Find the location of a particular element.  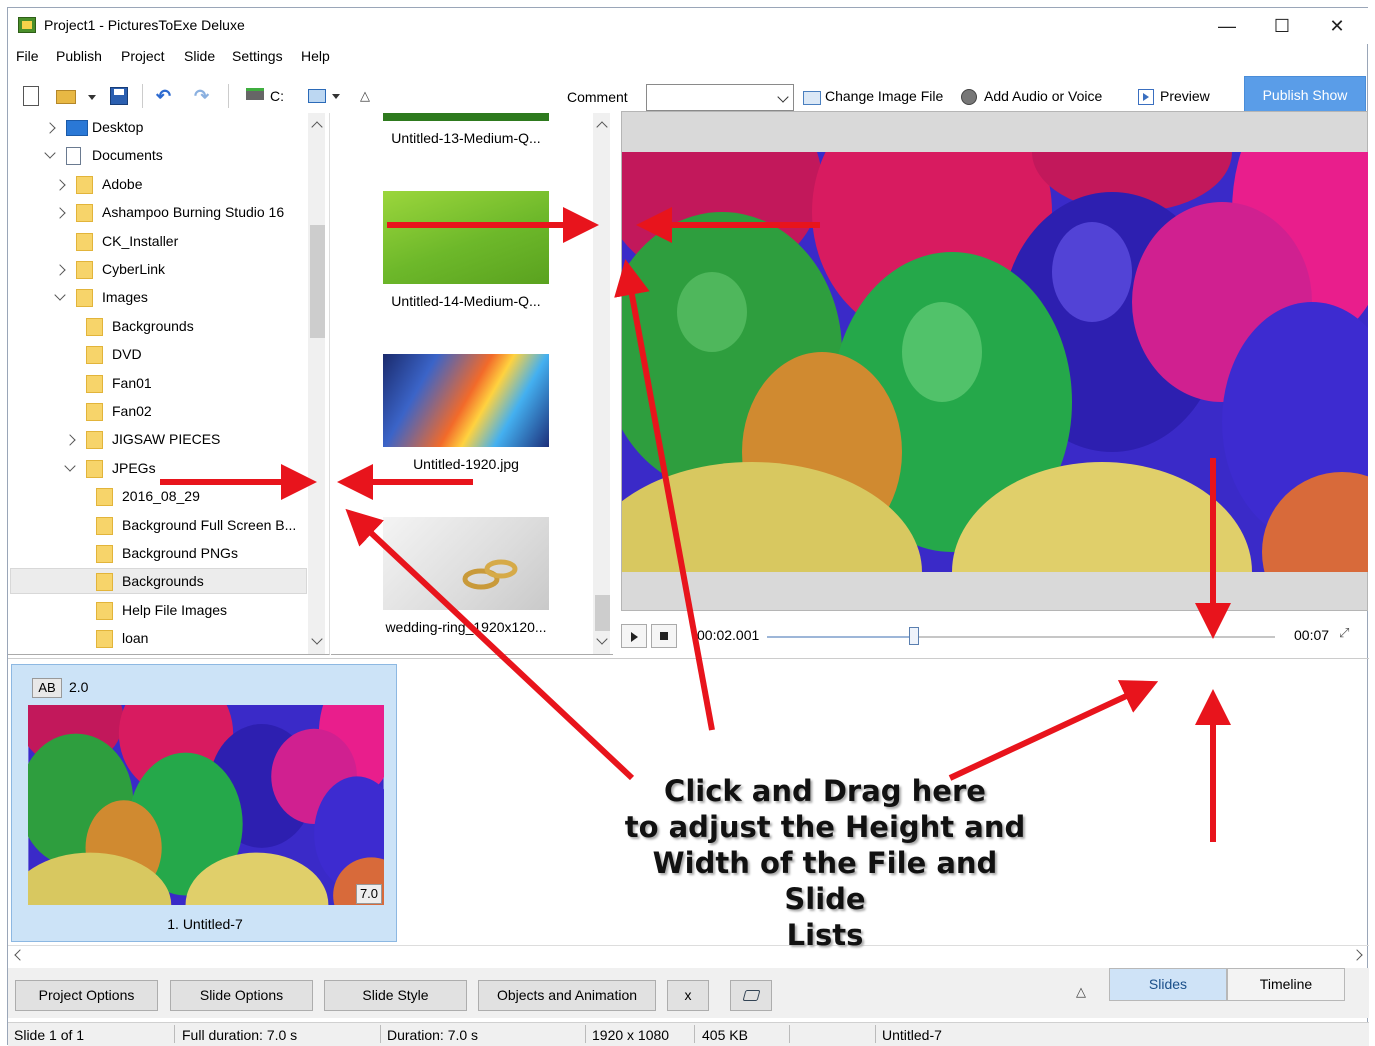

view-mode-icon is located at coordinates (317, 96).